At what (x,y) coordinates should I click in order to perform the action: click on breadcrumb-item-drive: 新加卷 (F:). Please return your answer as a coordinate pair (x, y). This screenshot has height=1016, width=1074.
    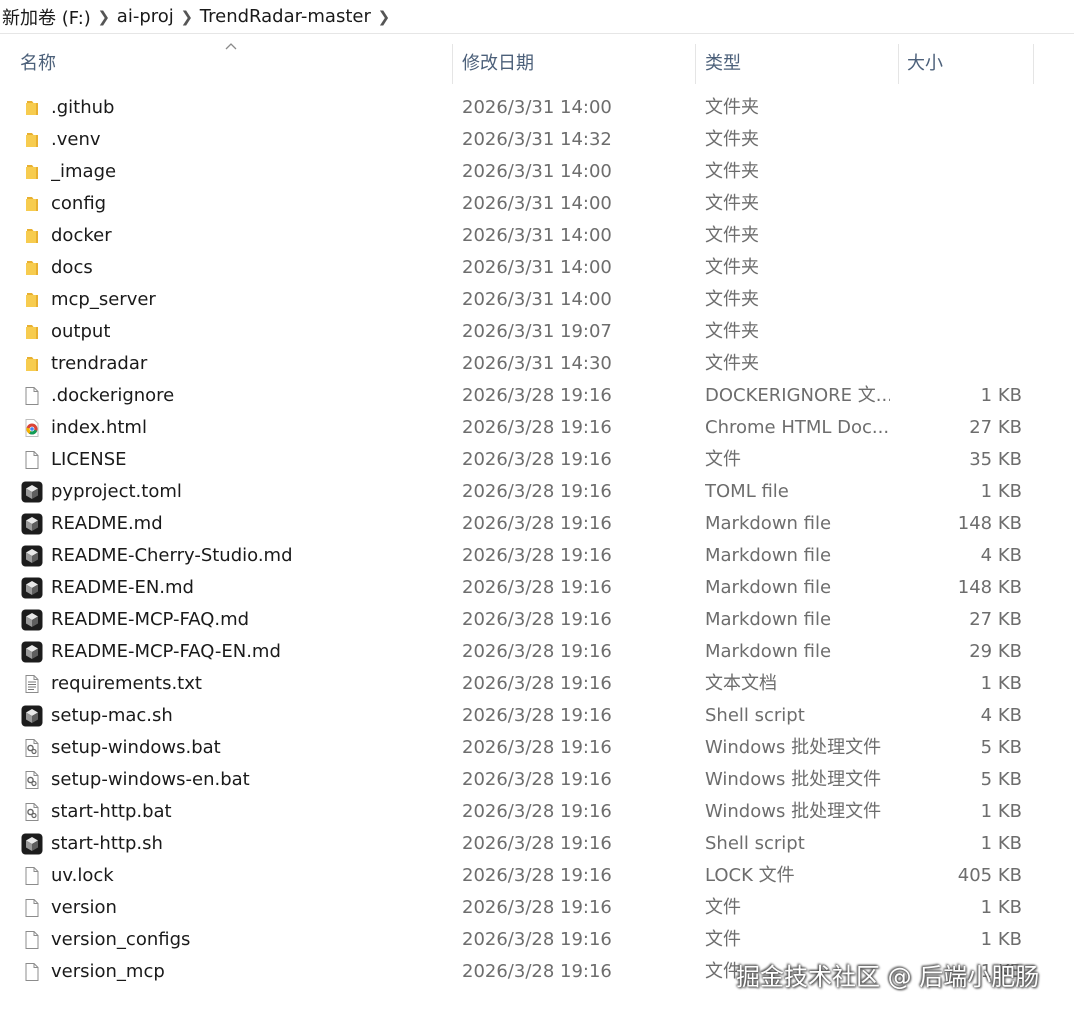
    Looking at the image, I should click on (46, 17).